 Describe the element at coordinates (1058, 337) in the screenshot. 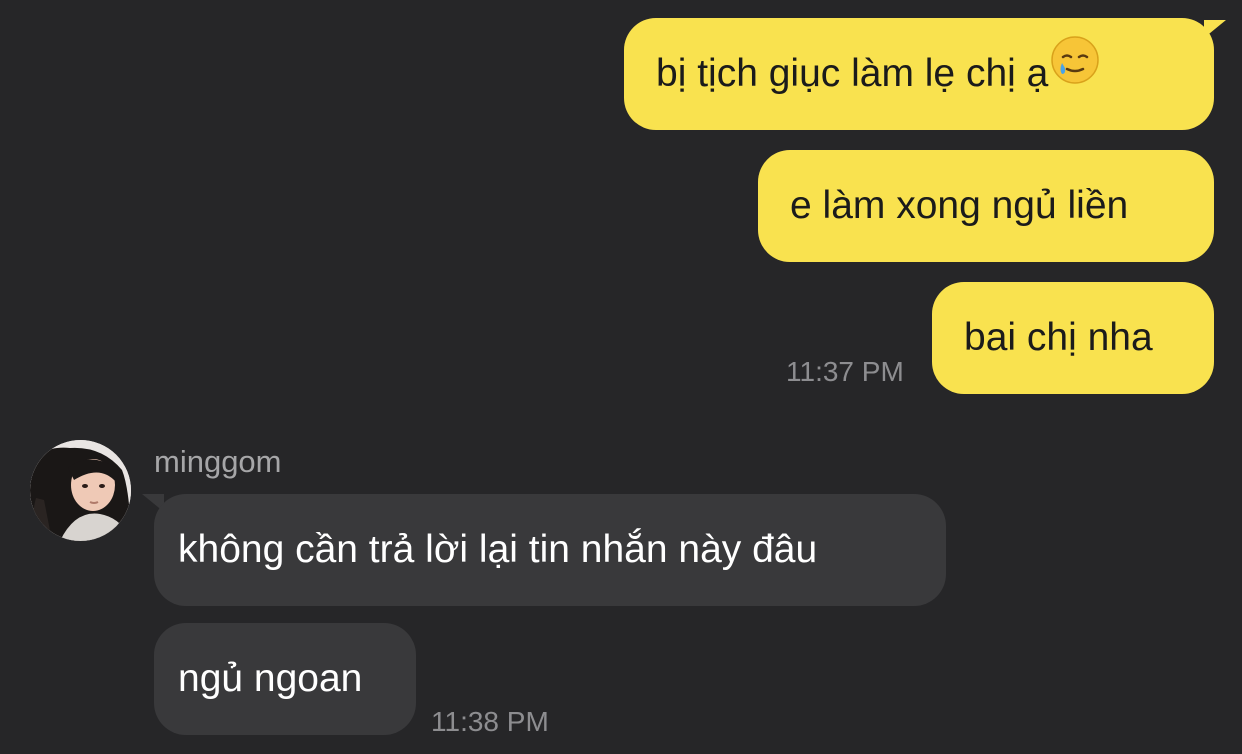

I see `message-text: bai chị nha` at that location.